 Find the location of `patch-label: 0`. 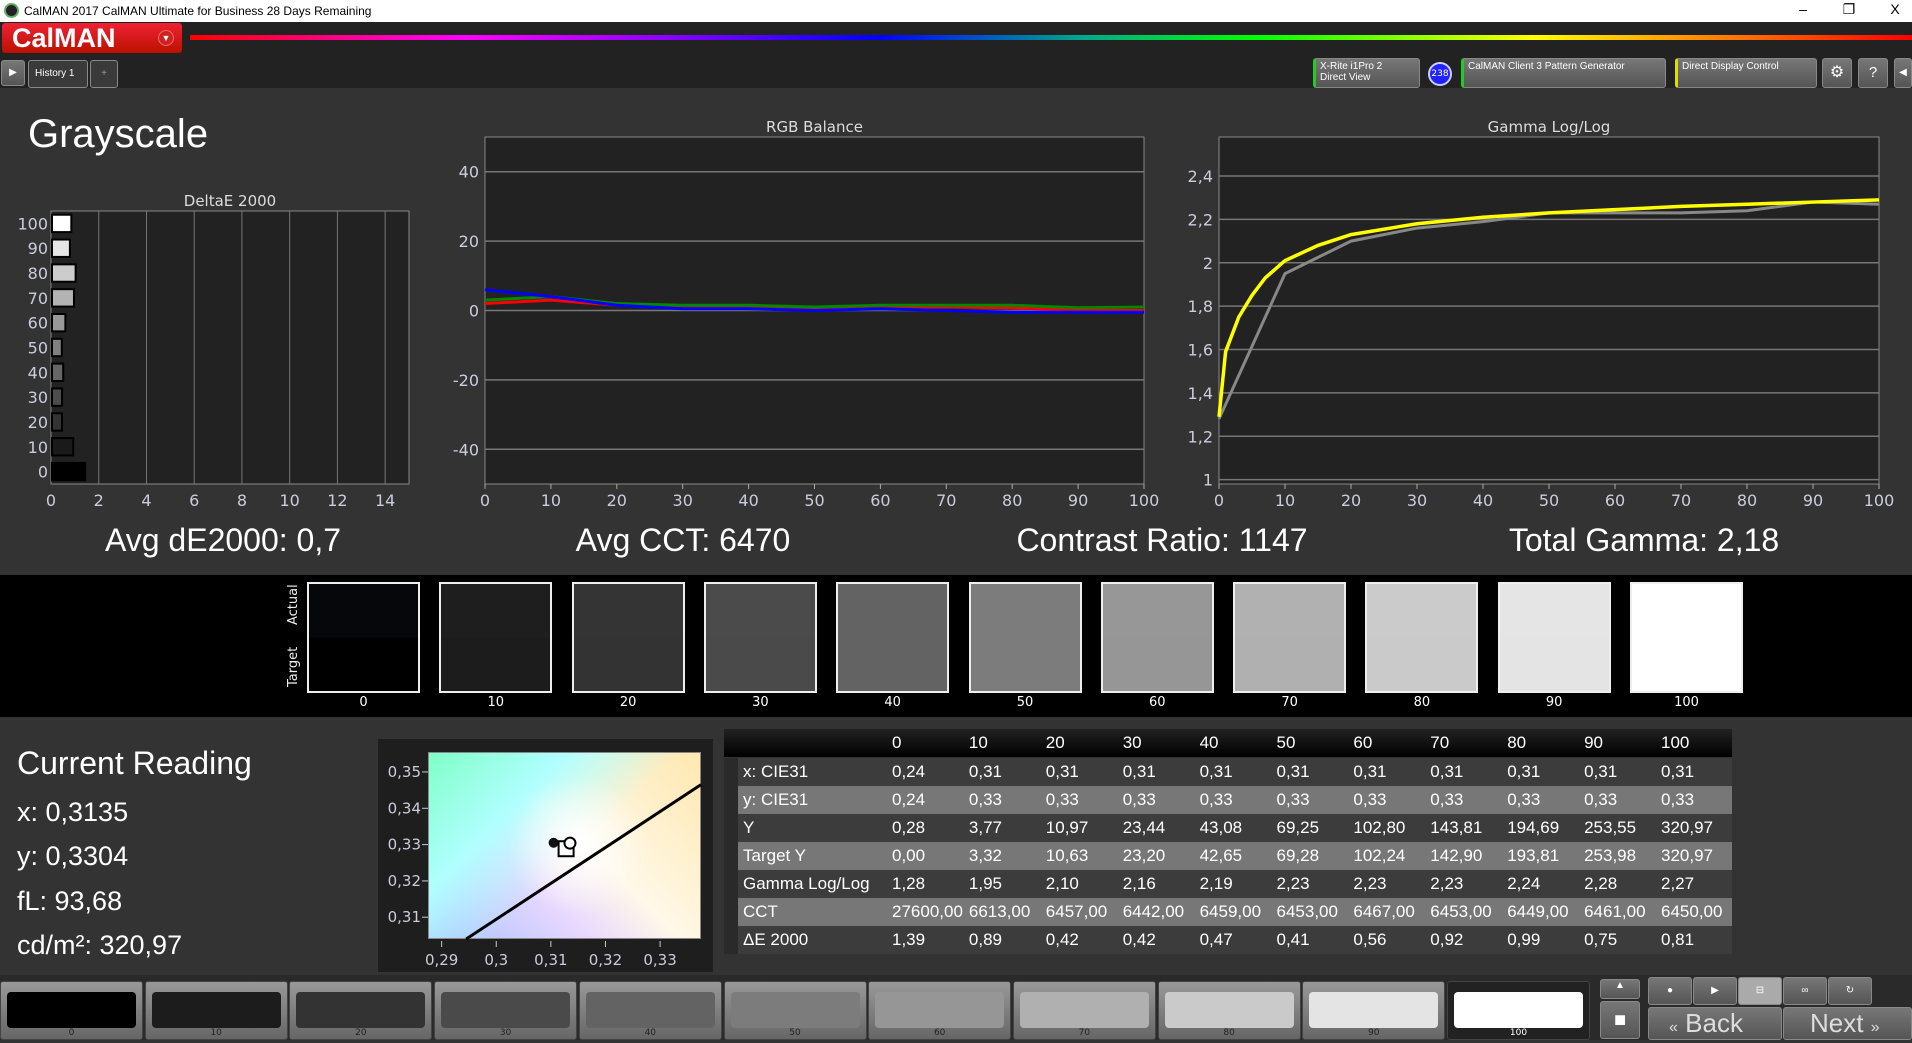

patch-label: 0 is located at coordinates (71, 1033).